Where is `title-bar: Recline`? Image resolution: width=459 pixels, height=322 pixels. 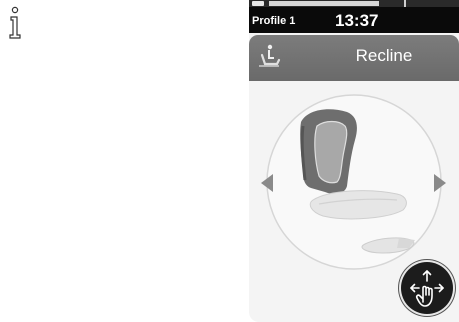
title-bar: Recline is located at coordinates (354, 58).